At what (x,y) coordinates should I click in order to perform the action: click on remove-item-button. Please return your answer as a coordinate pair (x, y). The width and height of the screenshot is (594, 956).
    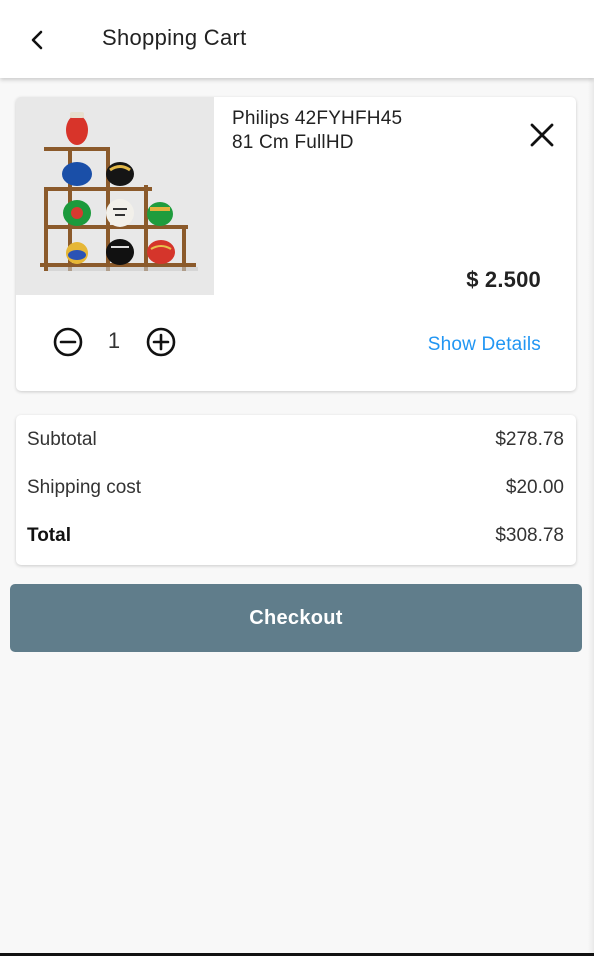
    Looking at the image, I should click on (542, 135).